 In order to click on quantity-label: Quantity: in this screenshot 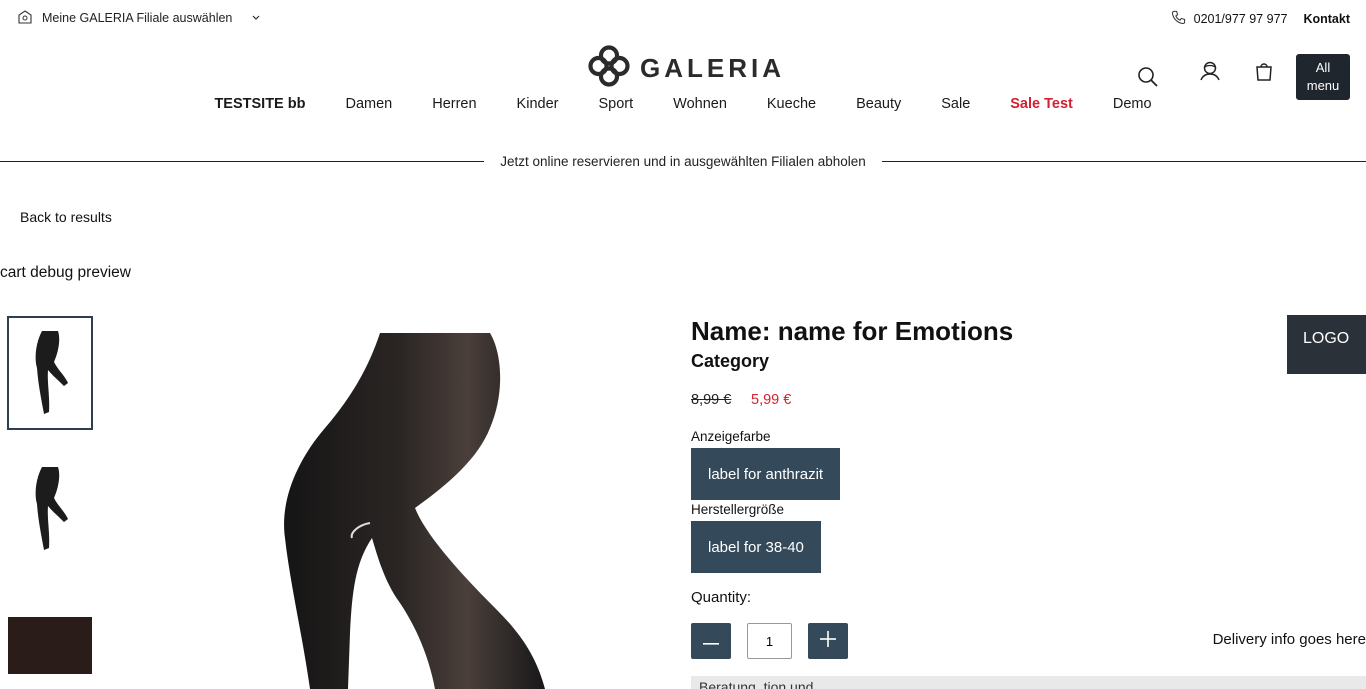, I will do `click(721, 597)`.